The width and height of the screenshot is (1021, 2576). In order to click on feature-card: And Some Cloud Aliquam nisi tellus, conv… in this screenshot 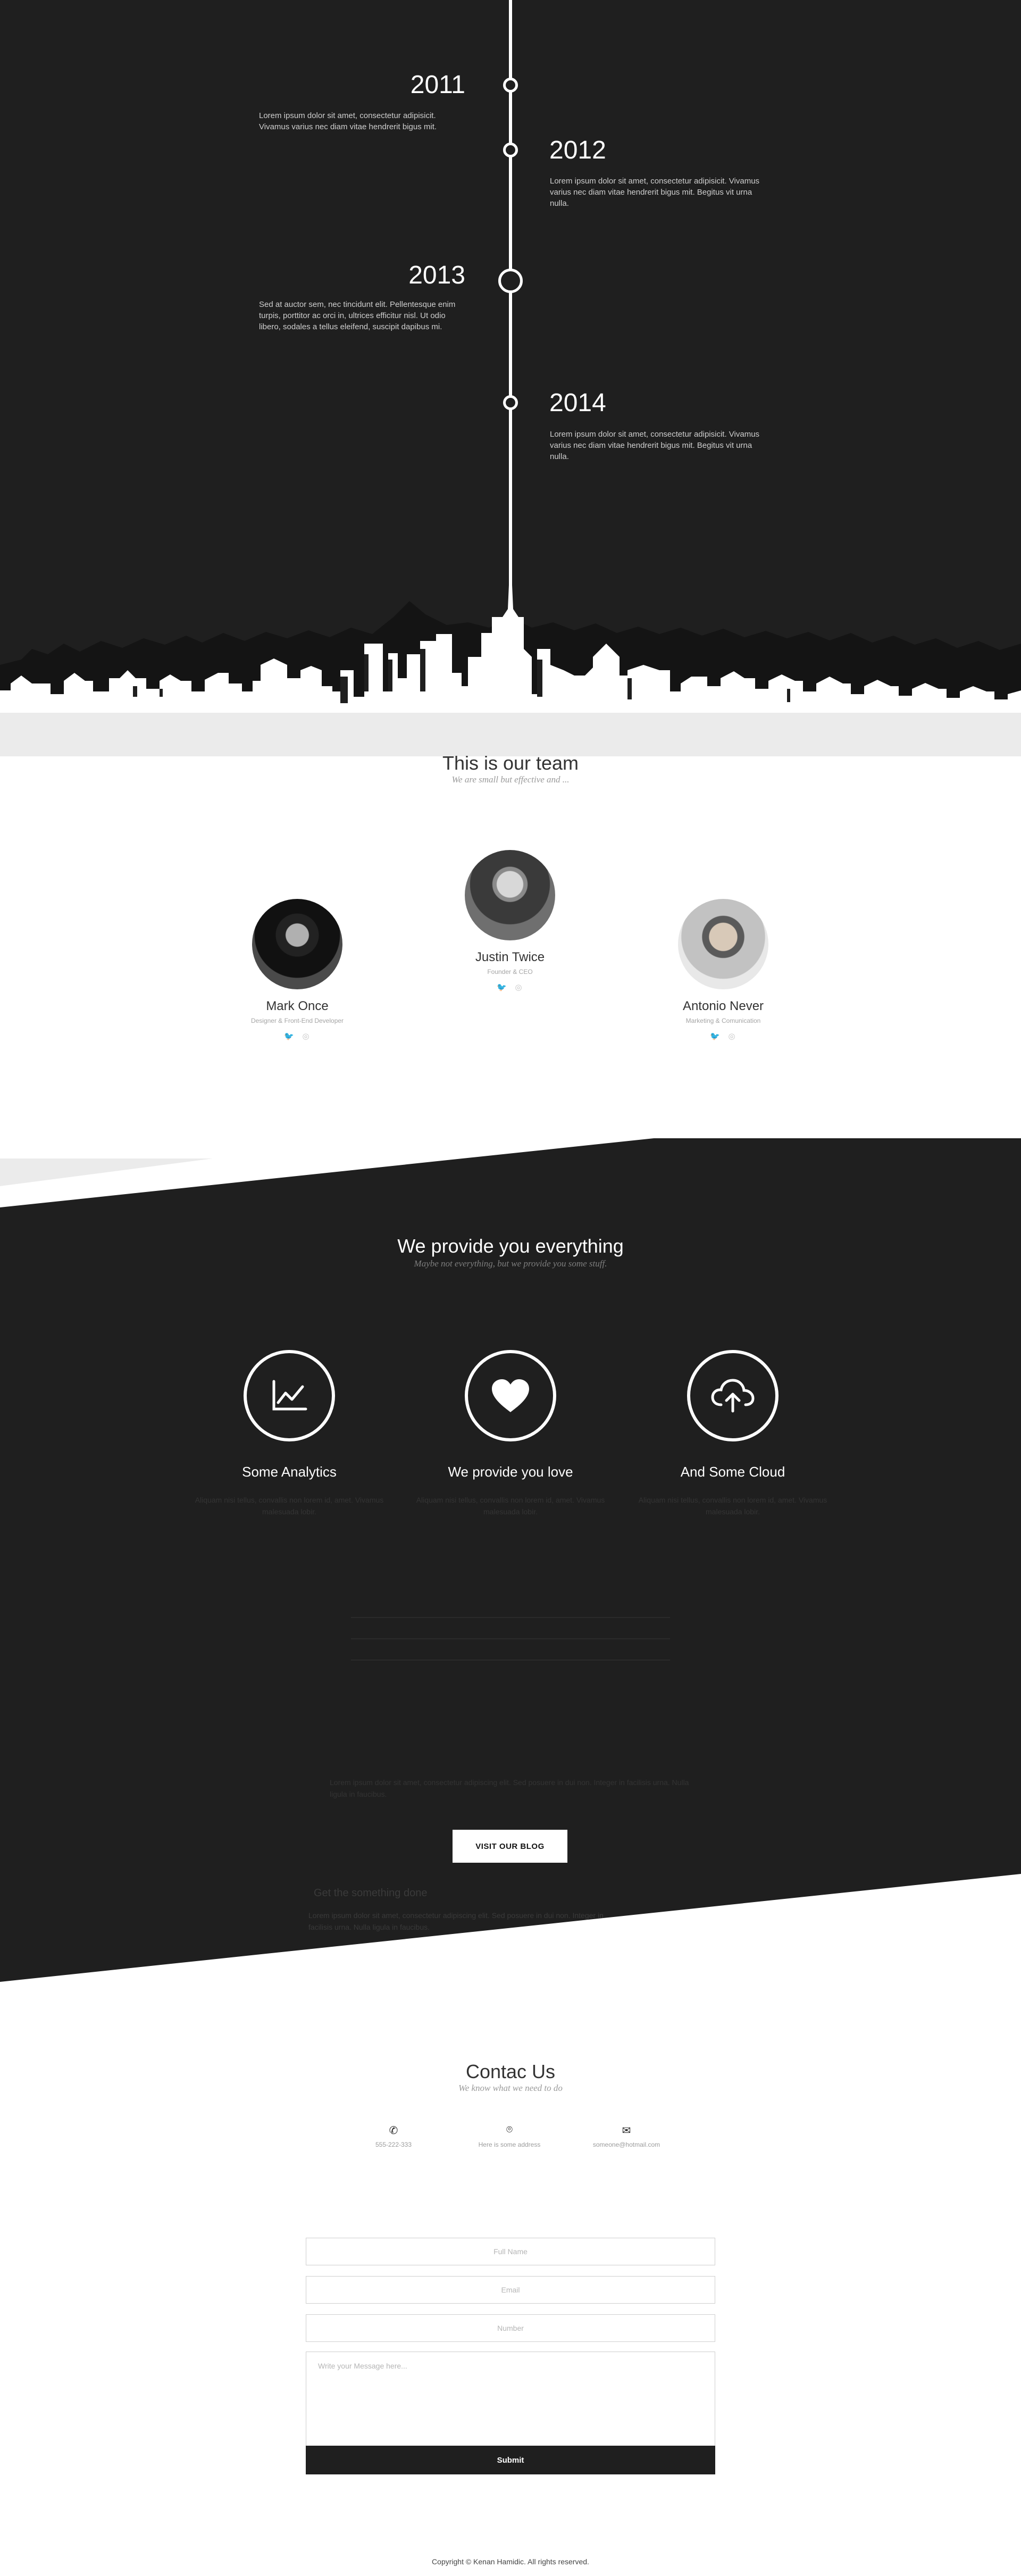, I will do `click(732, 1434)`.